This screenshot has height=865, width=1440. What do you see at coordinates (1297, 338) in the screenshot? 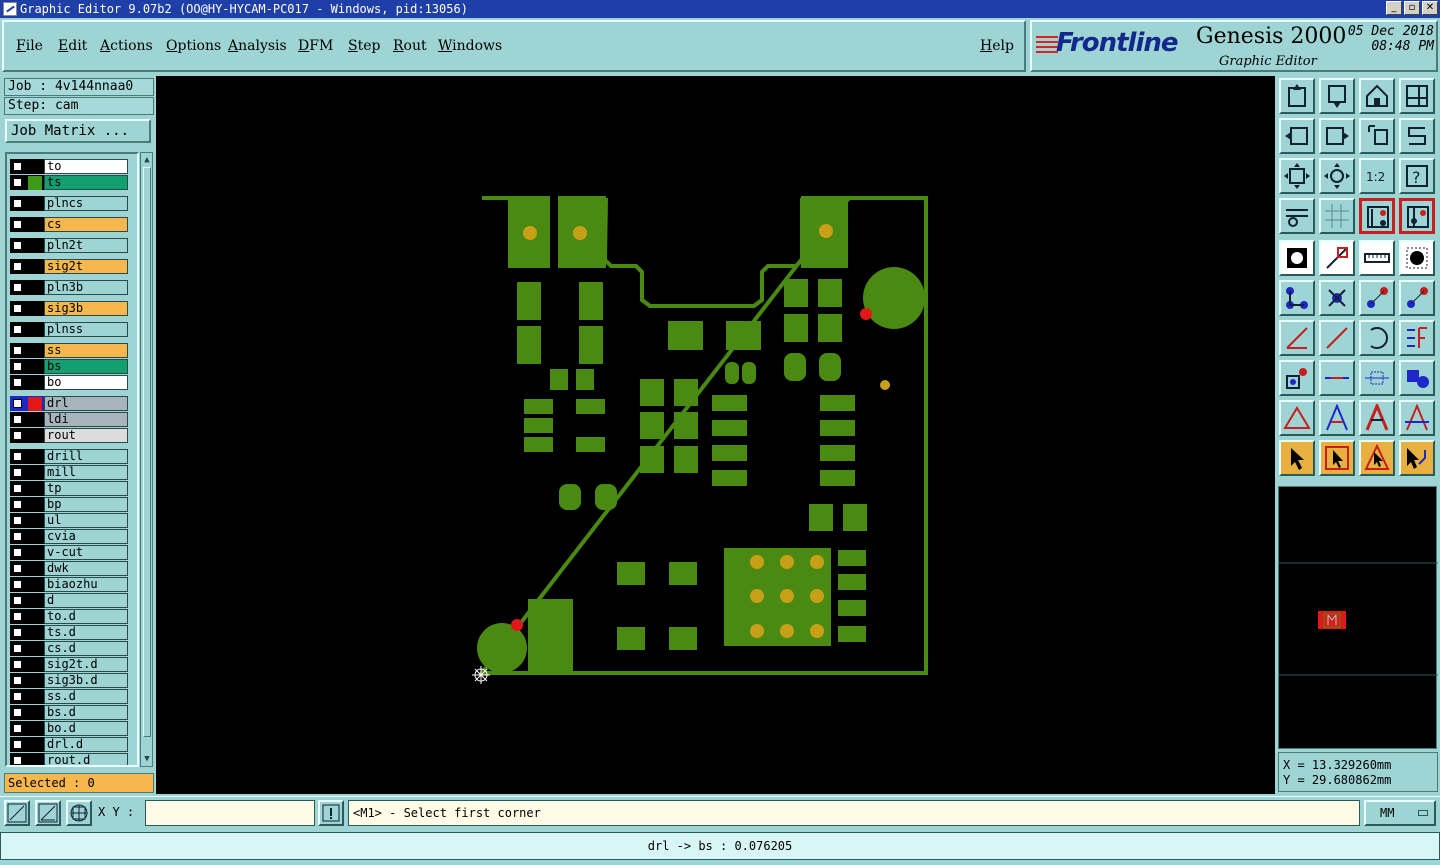
I see `angle-line-button` at bounding box center [1297, 338].